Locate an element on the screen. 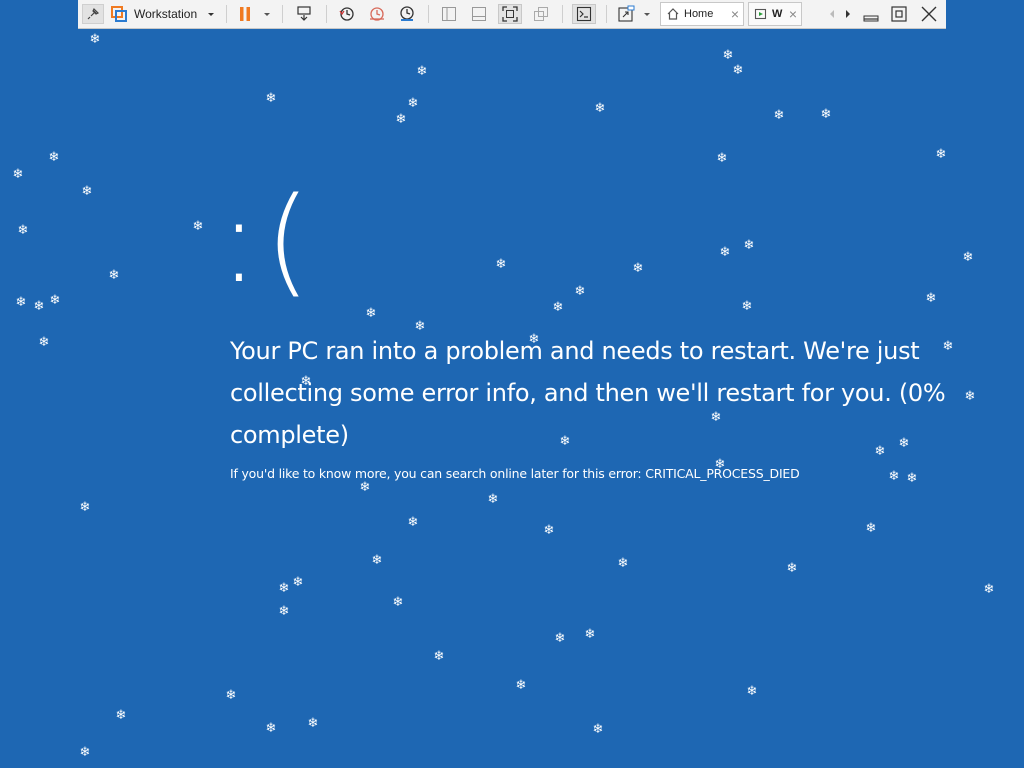 The image size is (1024, 768). unity-mode-button is located at coordinates (541, 14).